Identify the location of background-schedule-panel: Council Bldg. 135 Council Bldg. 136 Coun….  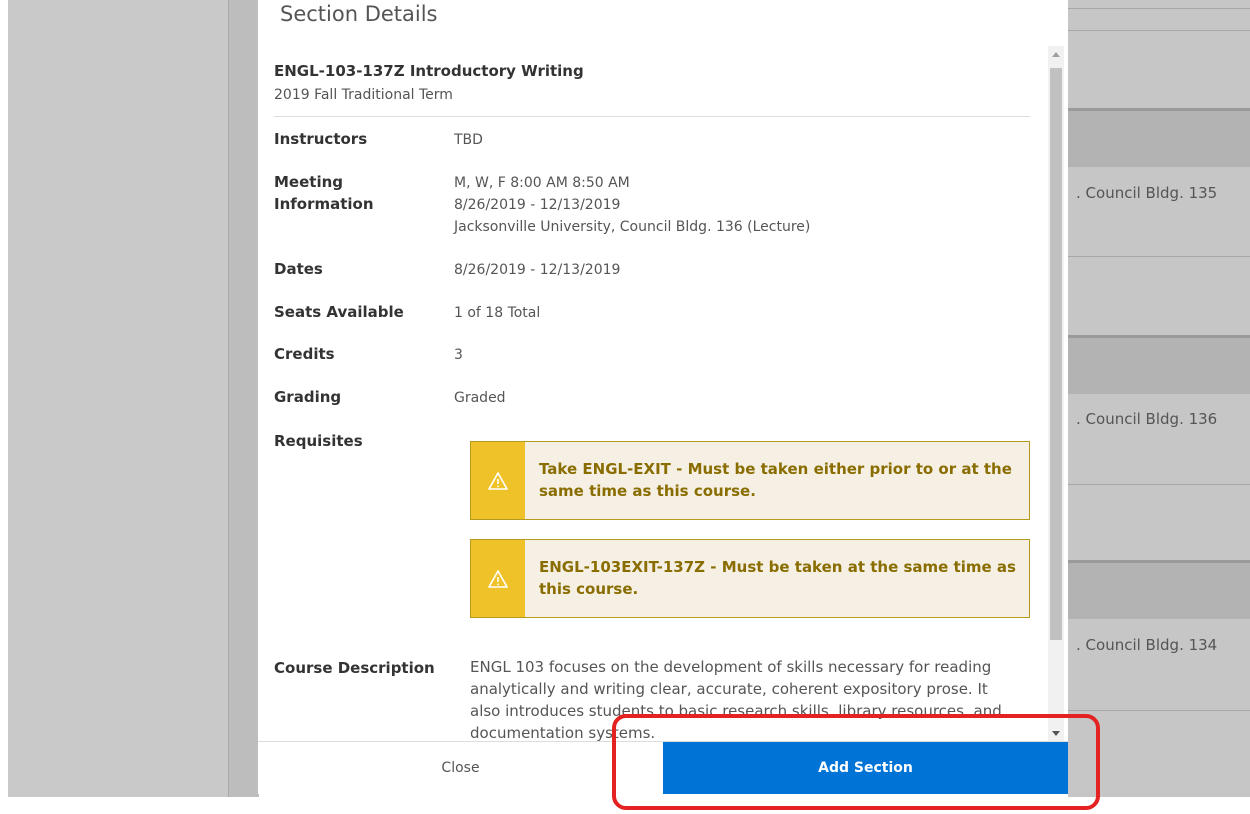
(1159, 398).